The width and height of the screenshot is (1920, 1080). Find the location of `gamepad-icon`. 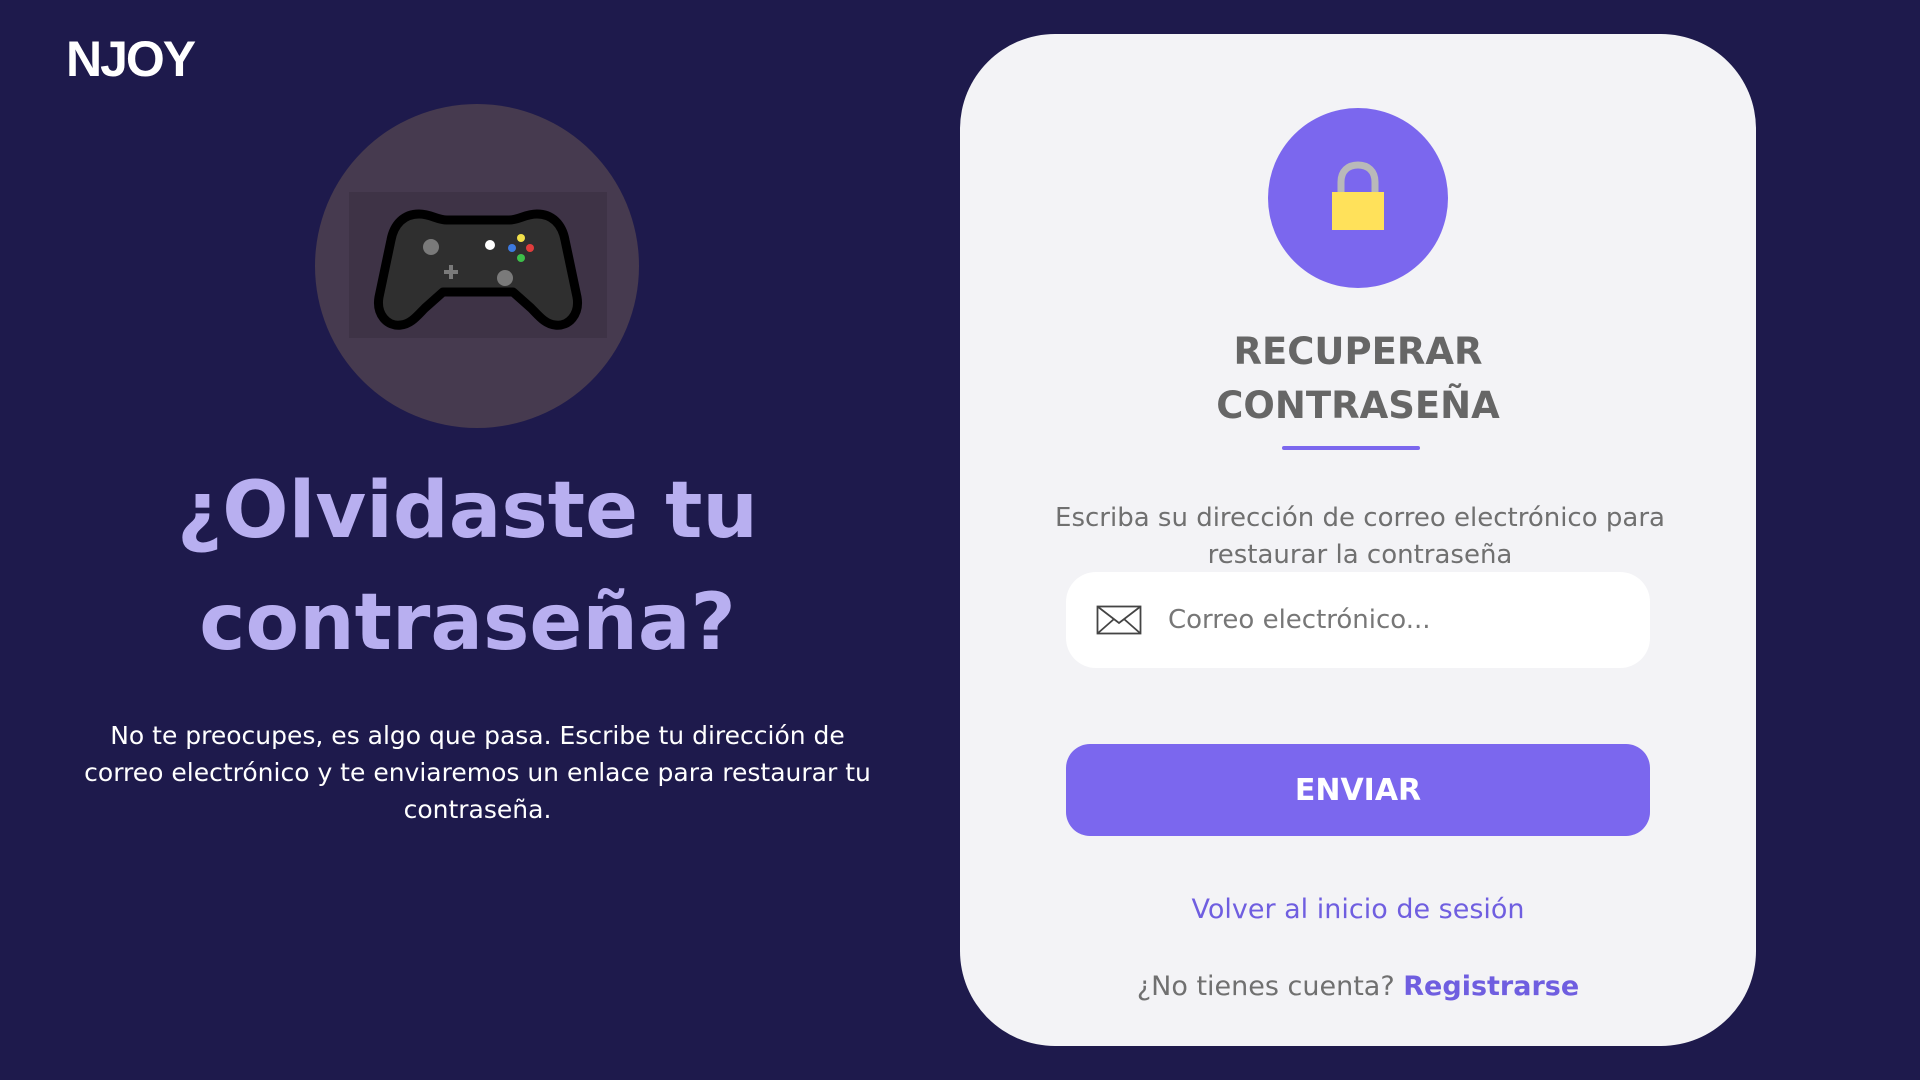

gamepad-icon is located at coordinates (478, 265).